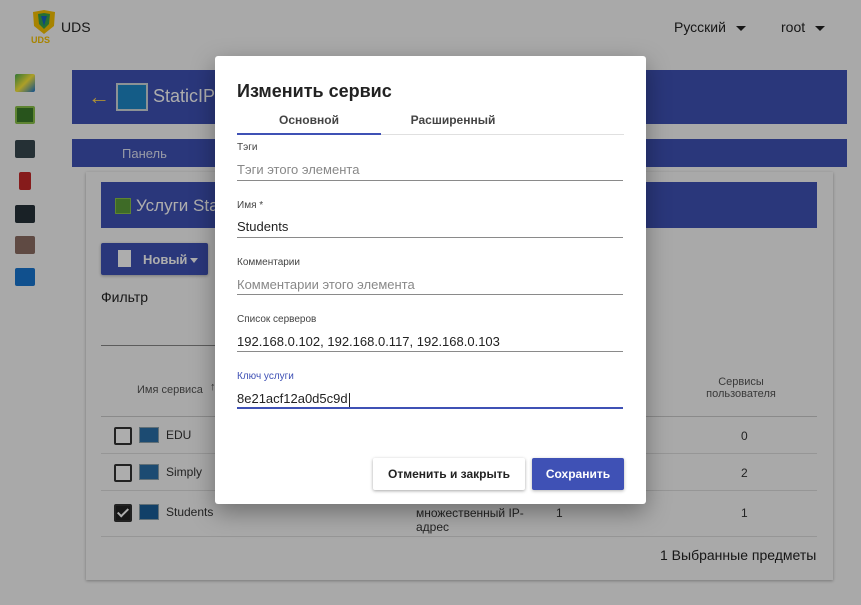 This screenshot has width=861, height=605. I want to click on service-key-input: 8e21acf12a0d5c9d, so click(293, 399).